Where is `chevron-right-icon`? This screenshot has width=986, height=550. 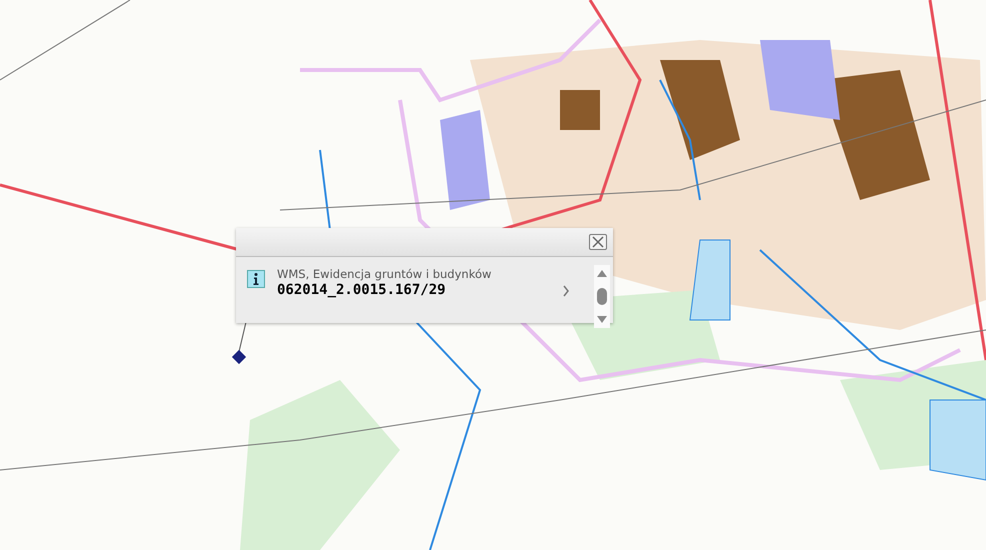 chevron-right-icon is located at coordinates (566, 291).